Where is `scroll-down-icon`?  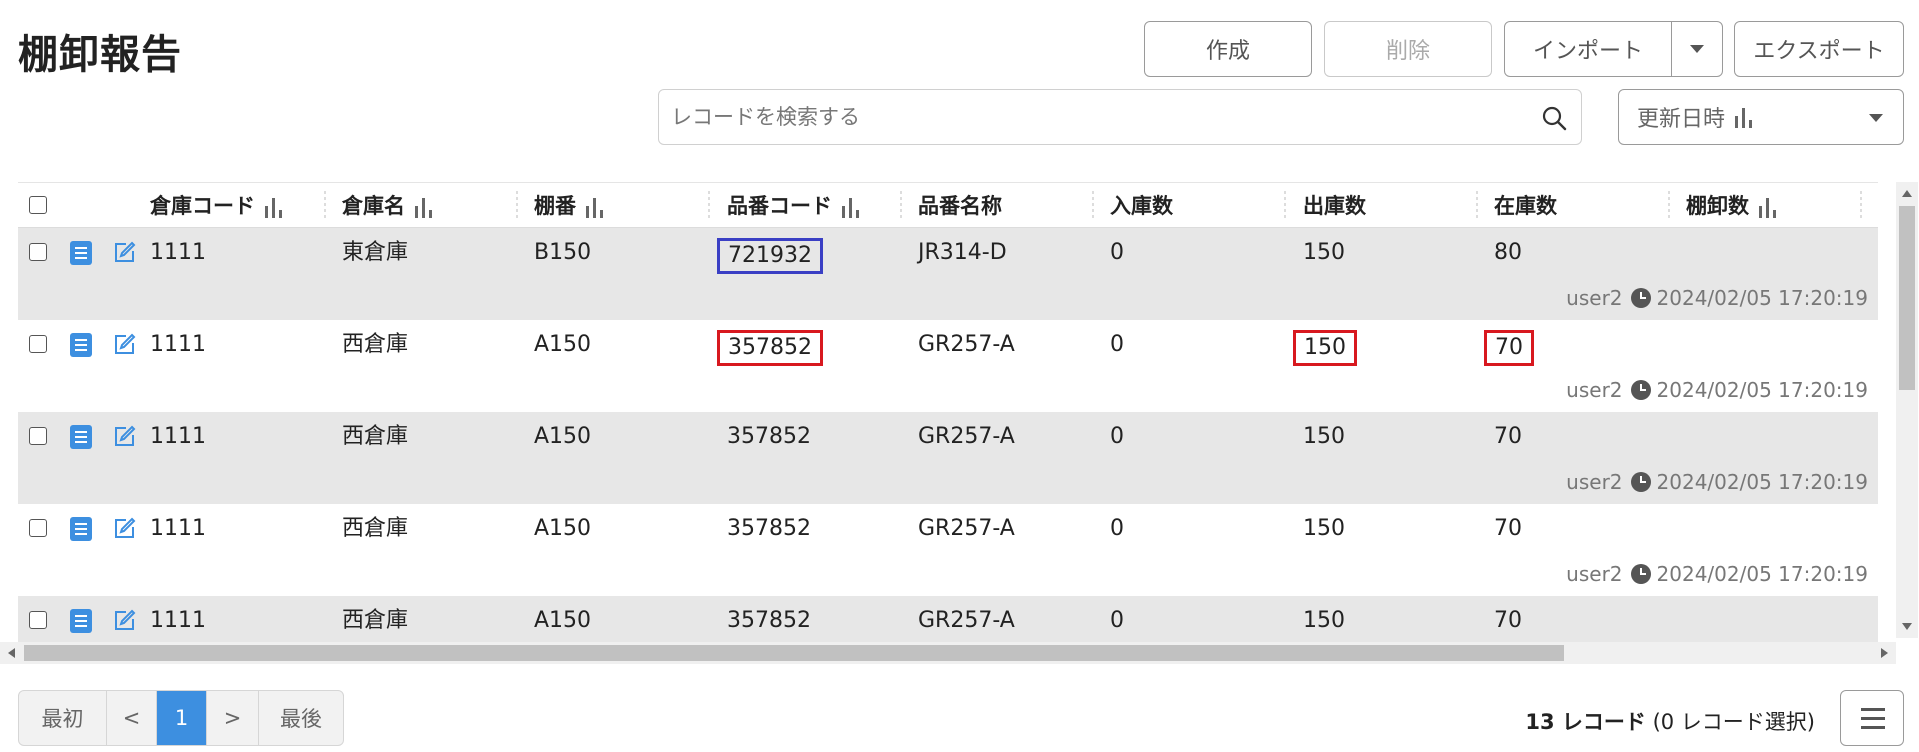 scroll-down-icon is located at coordinates (1907, 626).